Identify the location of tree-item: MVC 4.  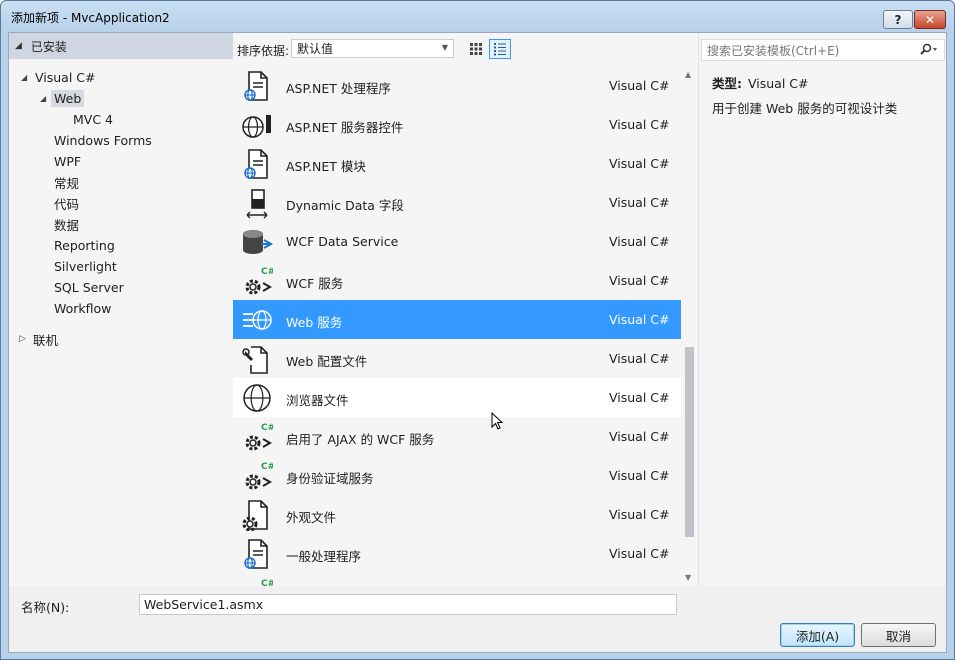
(121, 119).